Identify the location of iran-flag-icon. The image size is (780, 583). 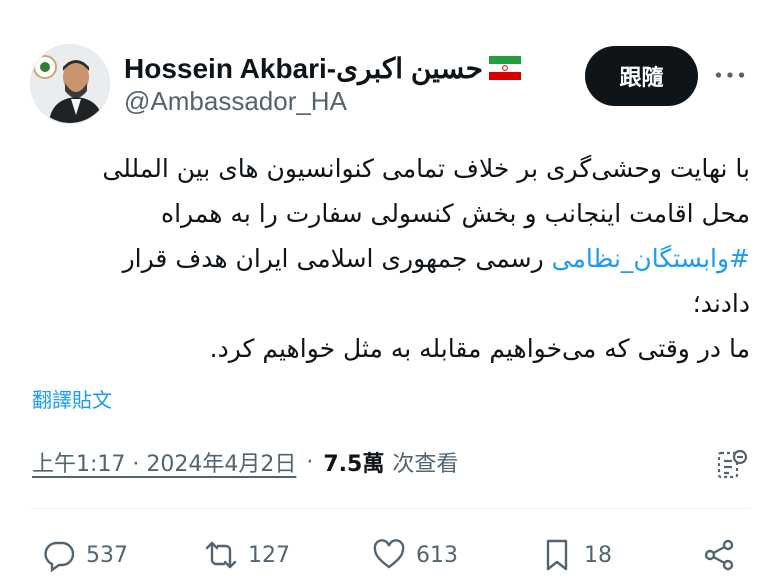
(504, 68).